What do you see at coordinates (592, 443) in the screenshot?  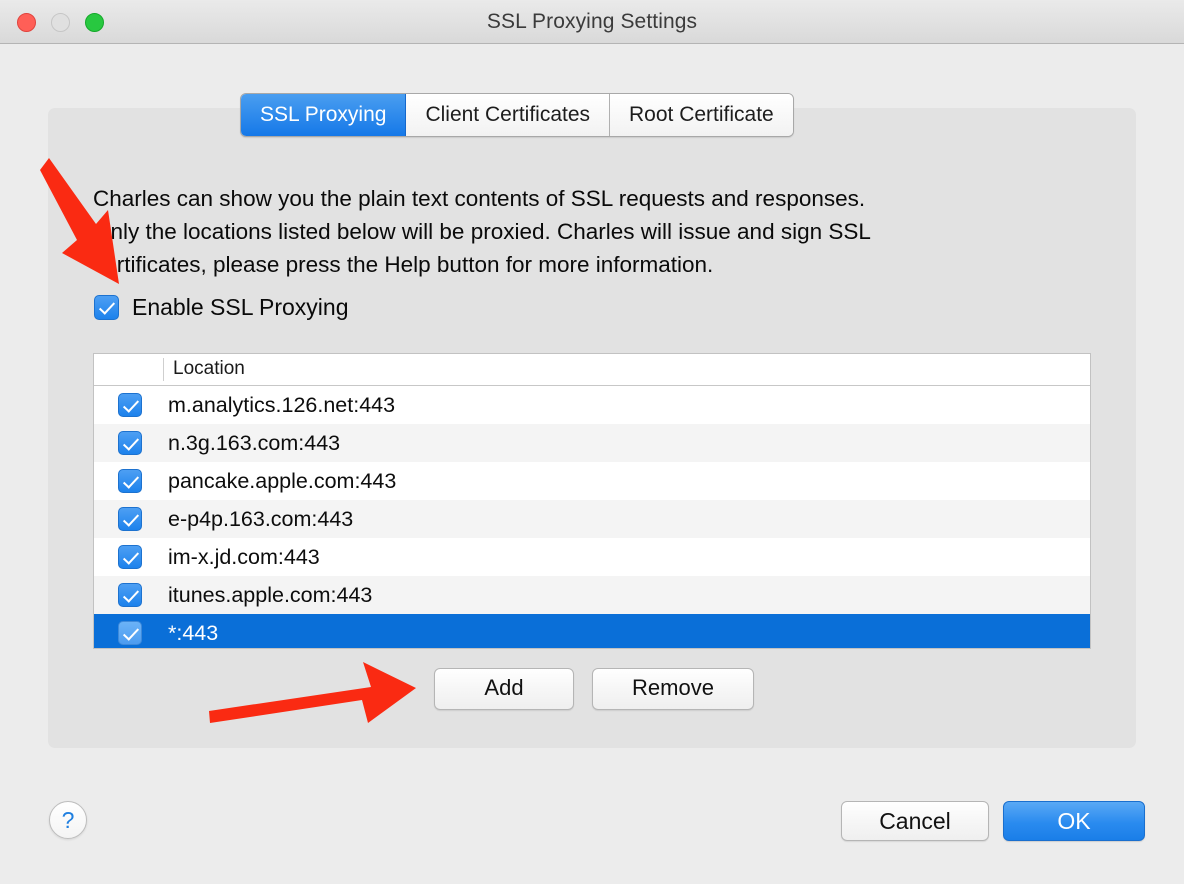 I see `table-row: n.3g.163.com:443` at bounding box center [592, 443].